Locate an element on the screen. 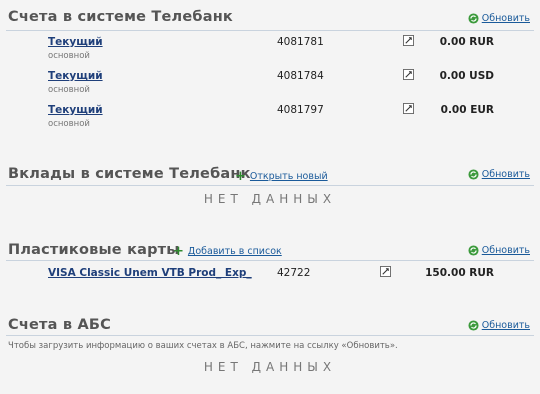  account-number: 4081784 is located at coordinates (300, 76).